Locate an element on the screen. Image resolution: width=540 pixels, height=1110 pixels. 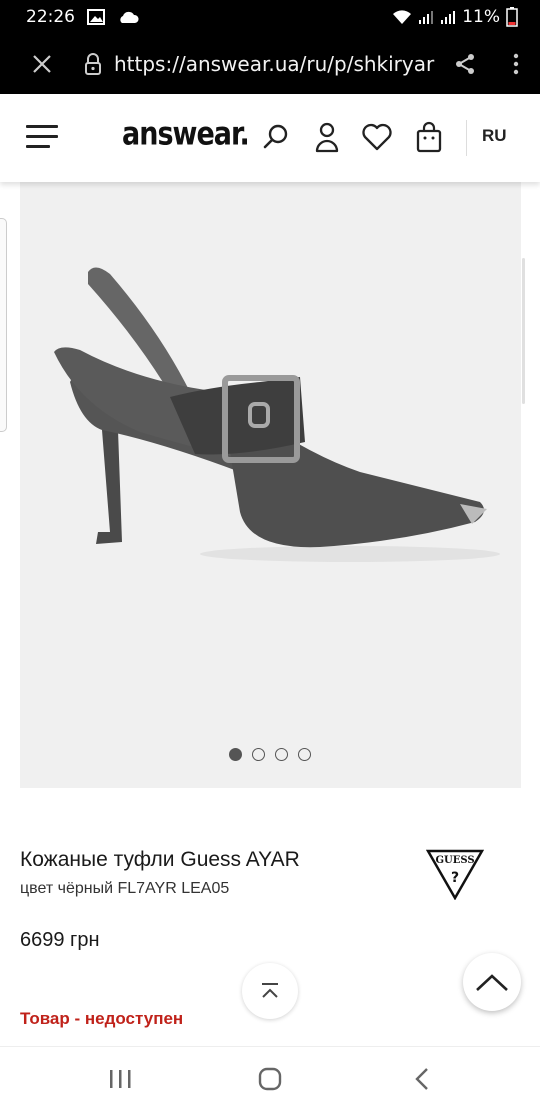
scrollbar is located at coordinates (523, 331).